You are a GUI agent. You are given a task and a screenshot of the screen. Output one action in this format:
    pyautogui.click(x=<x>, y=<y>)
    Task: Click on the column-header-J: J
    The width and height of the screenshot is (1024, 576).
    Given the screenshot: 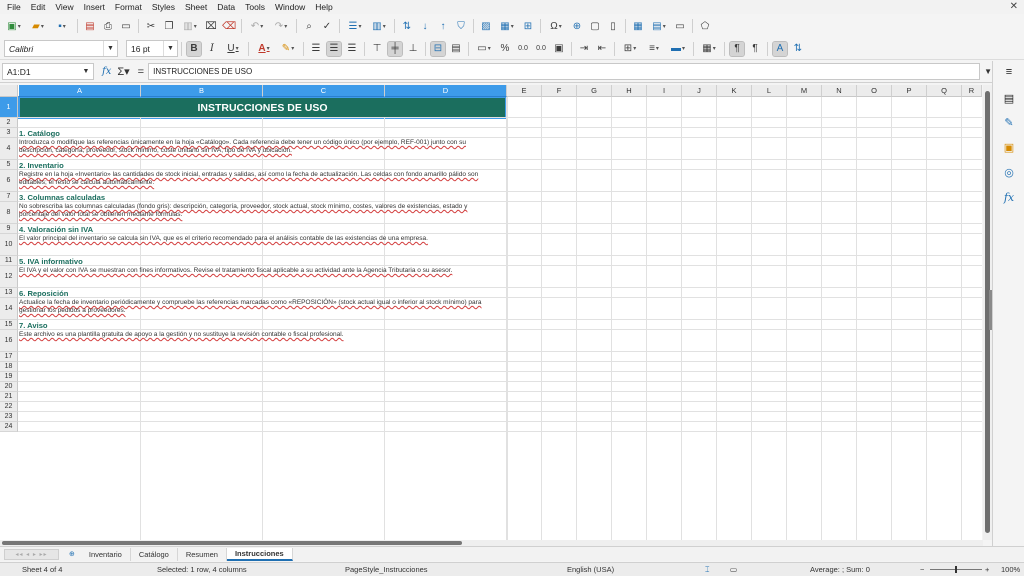 What is the action you would take?
    pyautogui.click(x=699, y=91)
    